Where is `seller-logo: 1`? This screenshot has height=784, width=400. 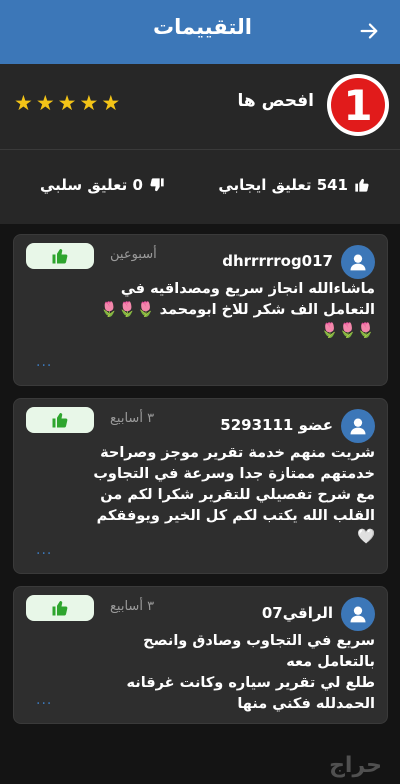 seller-logo: 1 is located at coordinates (358, 105).